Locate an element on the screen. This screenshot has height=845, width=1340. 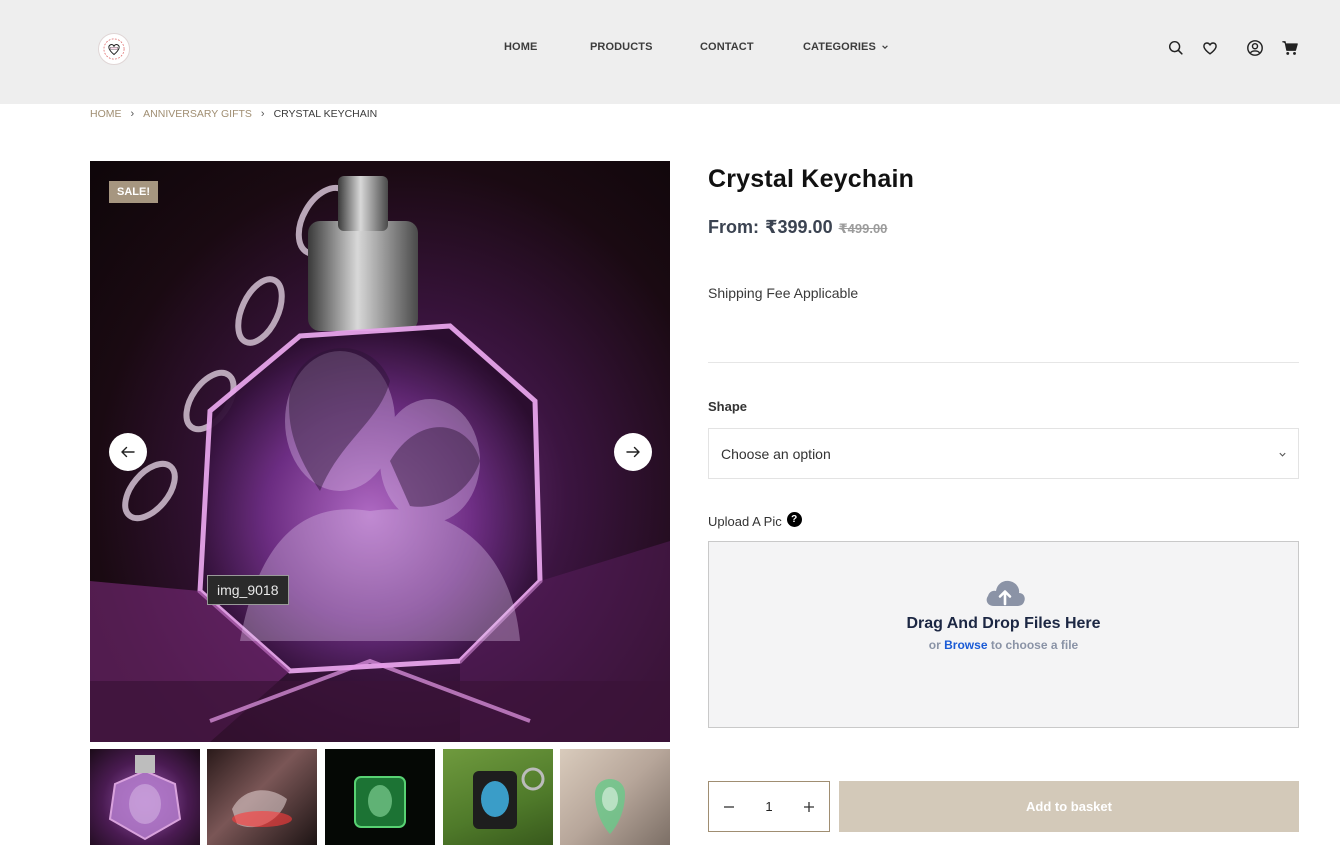
quantity-decrease-button is located at coordinates (729, 806).